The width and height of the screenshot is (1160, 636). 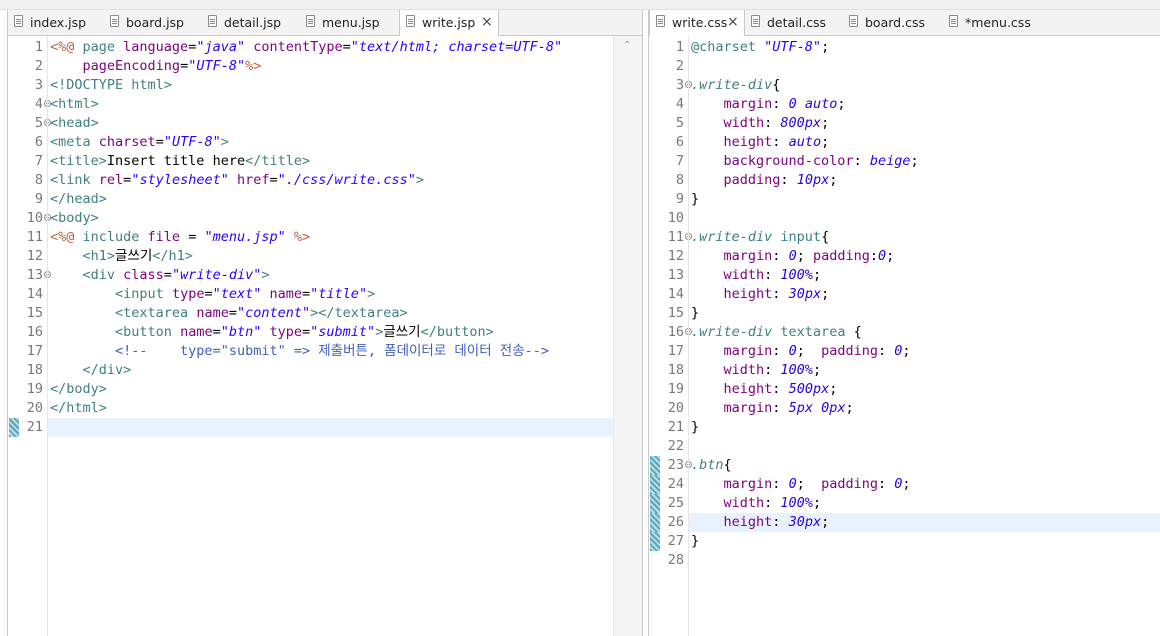 I want to click on code-line: @charset "UTF-8";, so click(x=924, y=47).